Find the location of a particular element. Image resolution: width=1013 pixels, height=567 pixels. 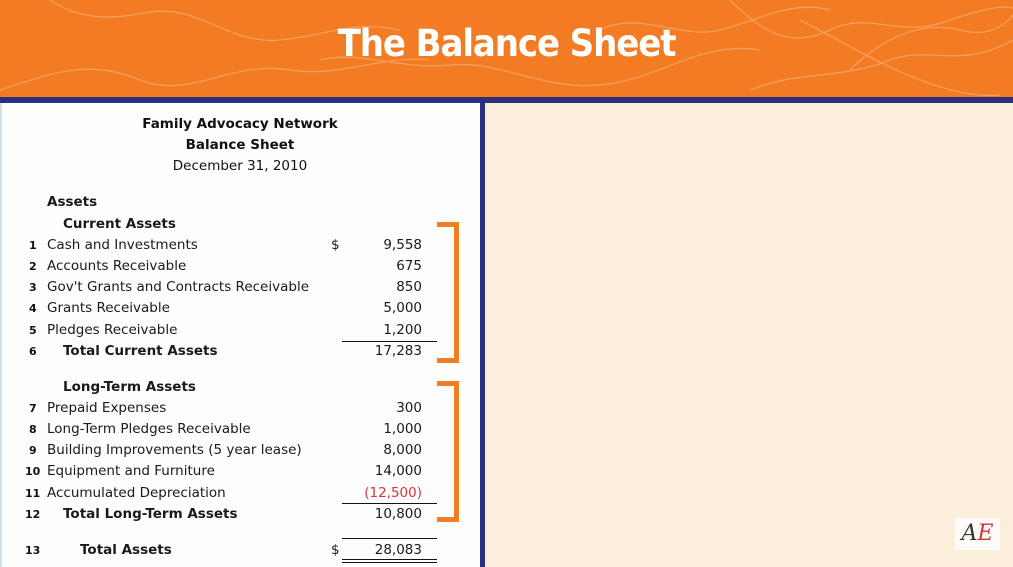

line-number: 5 is located at coordinates (33, 330).